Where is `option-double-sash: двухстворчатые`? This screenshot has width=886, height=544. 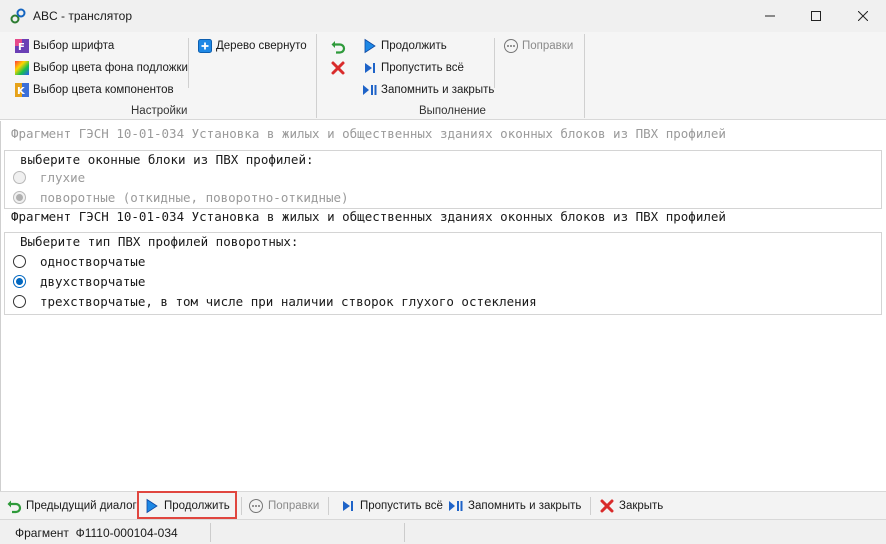
option-double-sash: двухстворчатые is located at coordinates (79, 281).